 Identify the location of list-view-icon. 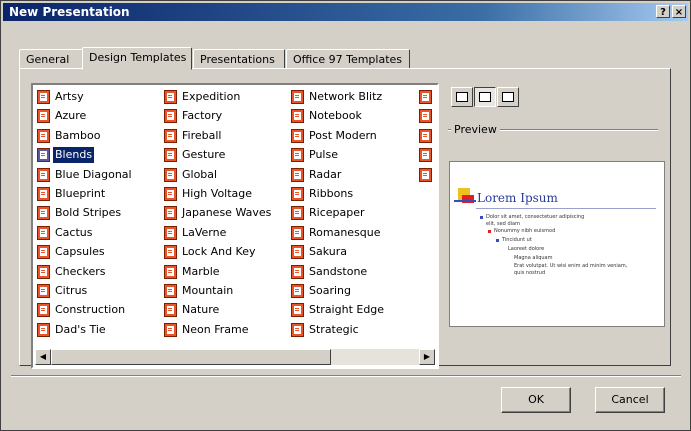
(485, 97).